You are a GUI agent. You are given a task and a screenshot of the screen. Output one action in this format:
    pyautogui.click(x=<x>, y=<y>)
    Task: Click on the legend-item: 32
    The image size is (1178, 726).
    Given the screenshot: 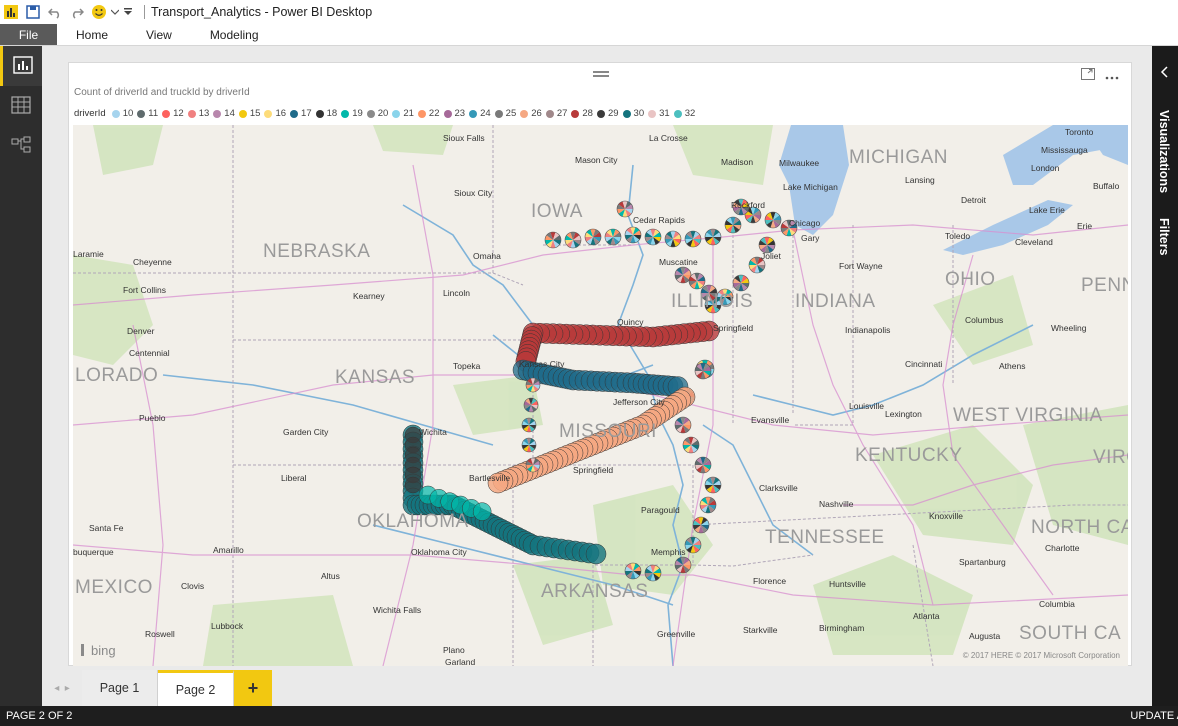 What is the action you would take?
    pyautogui.click(x=684, y=113)
    